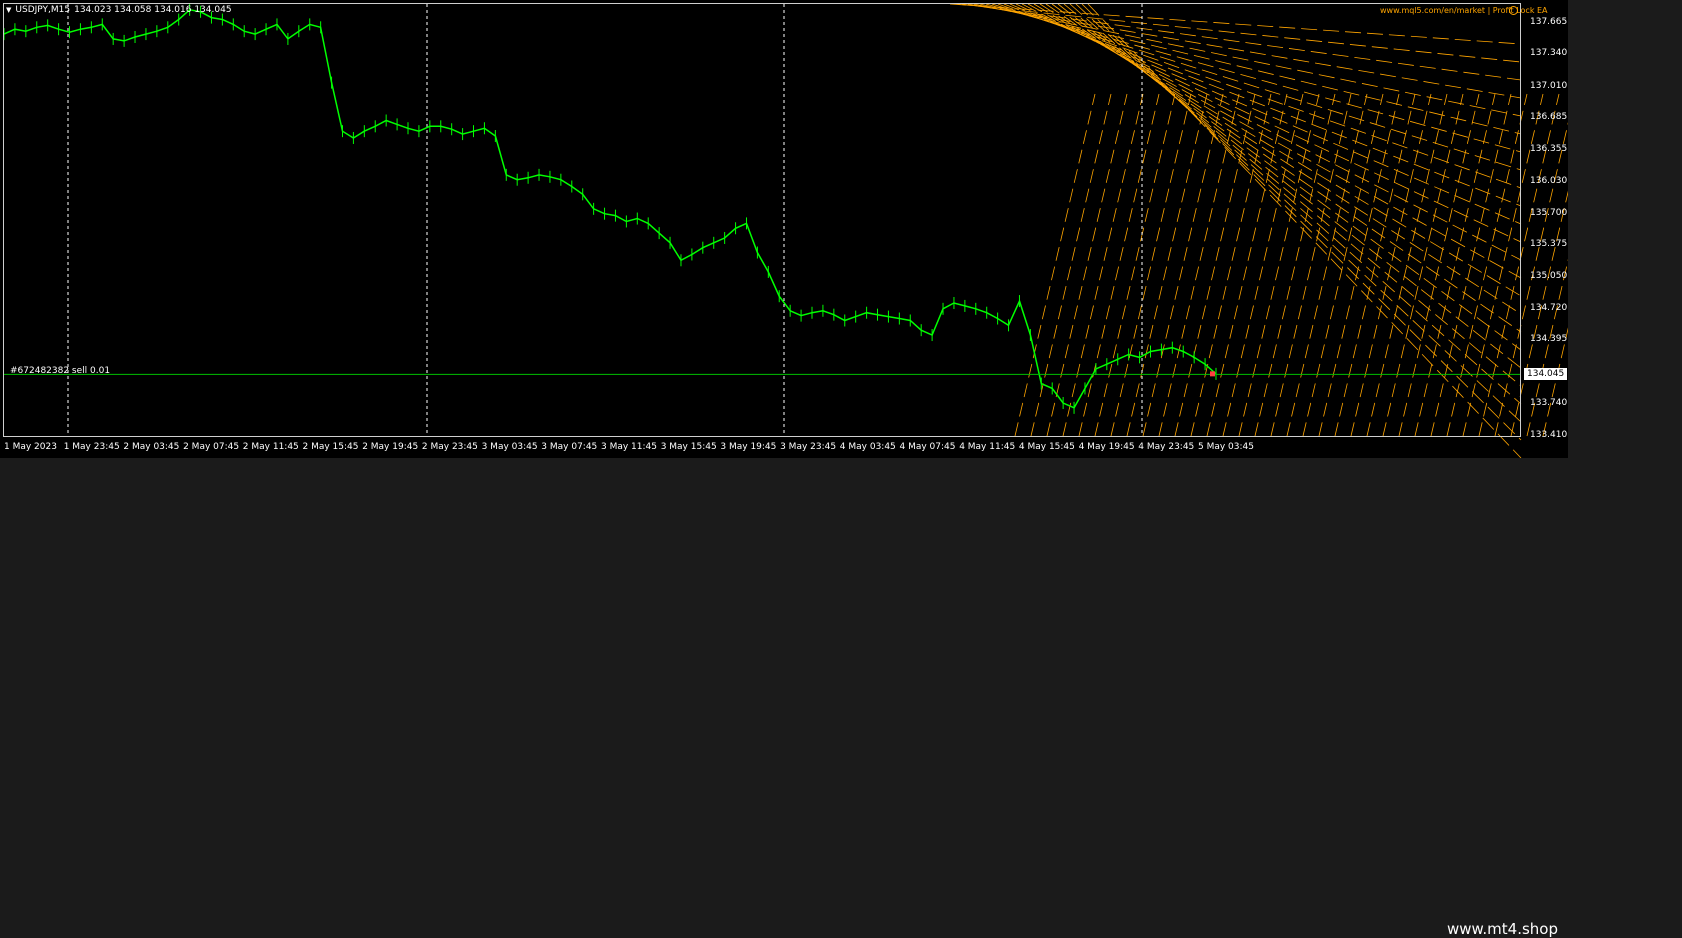 This screenshot has height=938, width=1682. I want to click on price-tick-label: 136.685, so click(1549, 117).